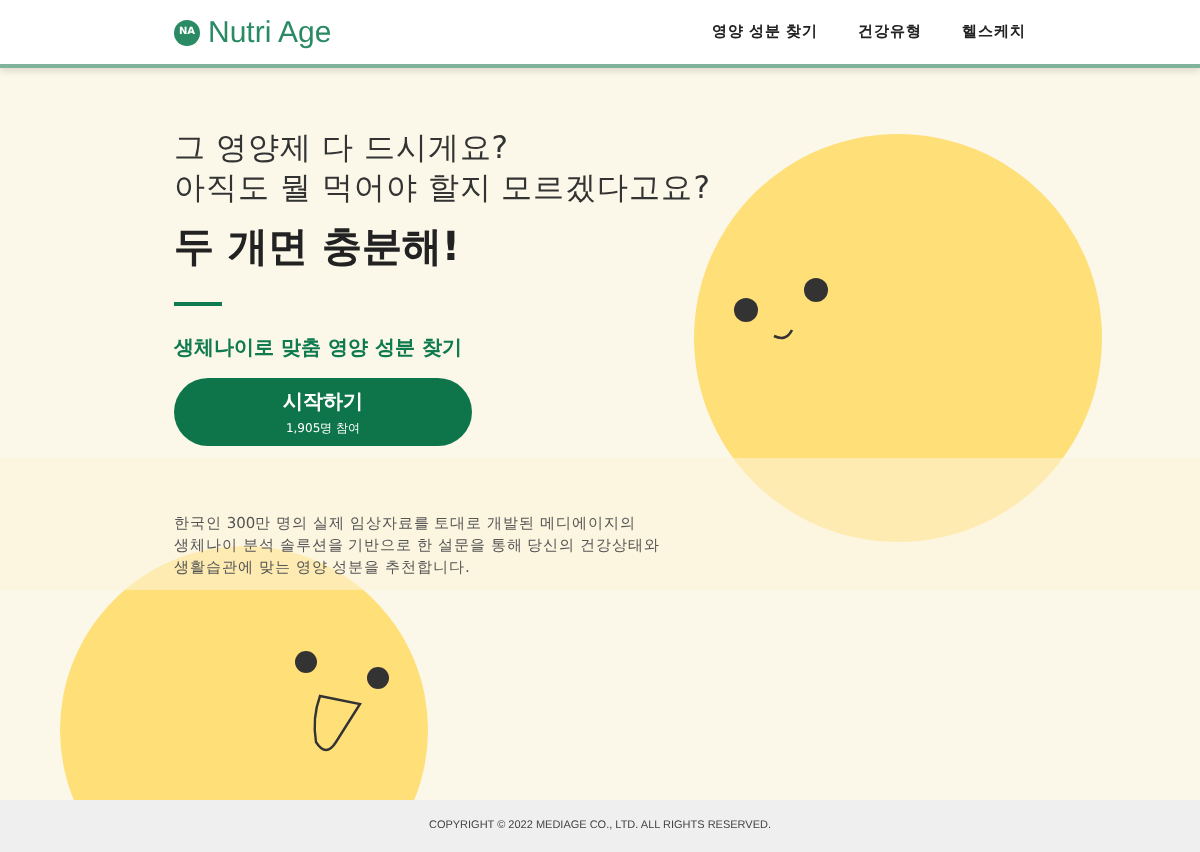 The image size is (1200, 852). Describe the element at coordinates (342, 148) in the screenshot. I see `hero-text: 그 영양제 다 드시게요?` at that location.